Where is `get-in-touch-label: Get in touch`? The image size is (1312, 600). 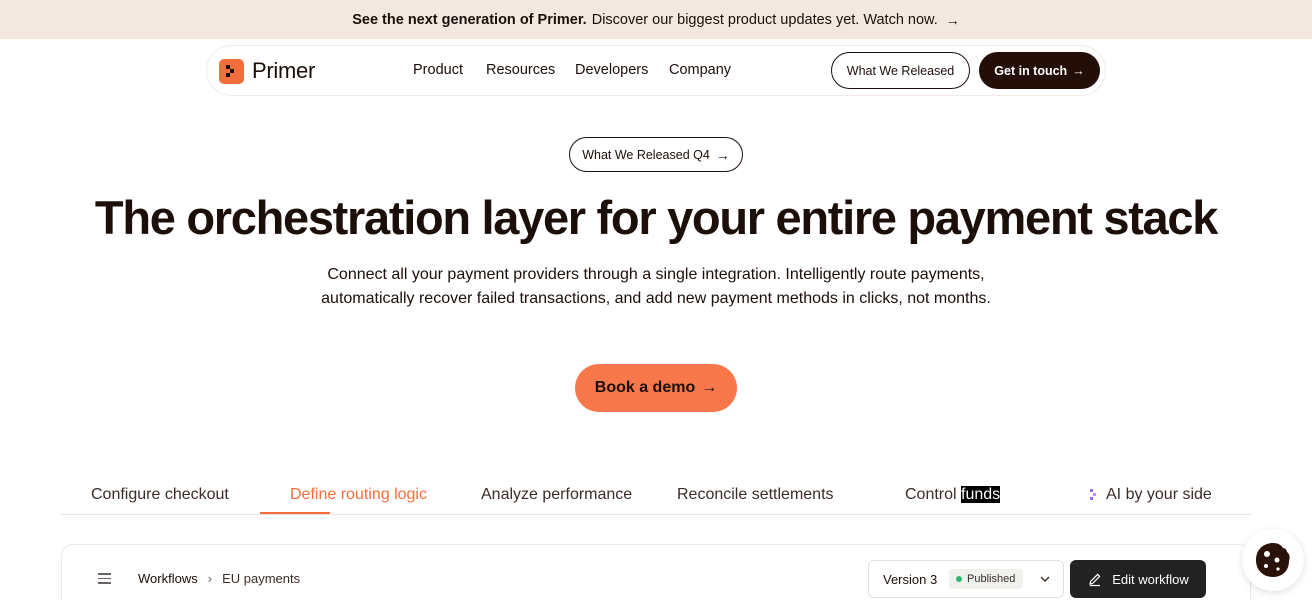
get-in-touch-label: Get in touch is located at coordinates (1031, 70).